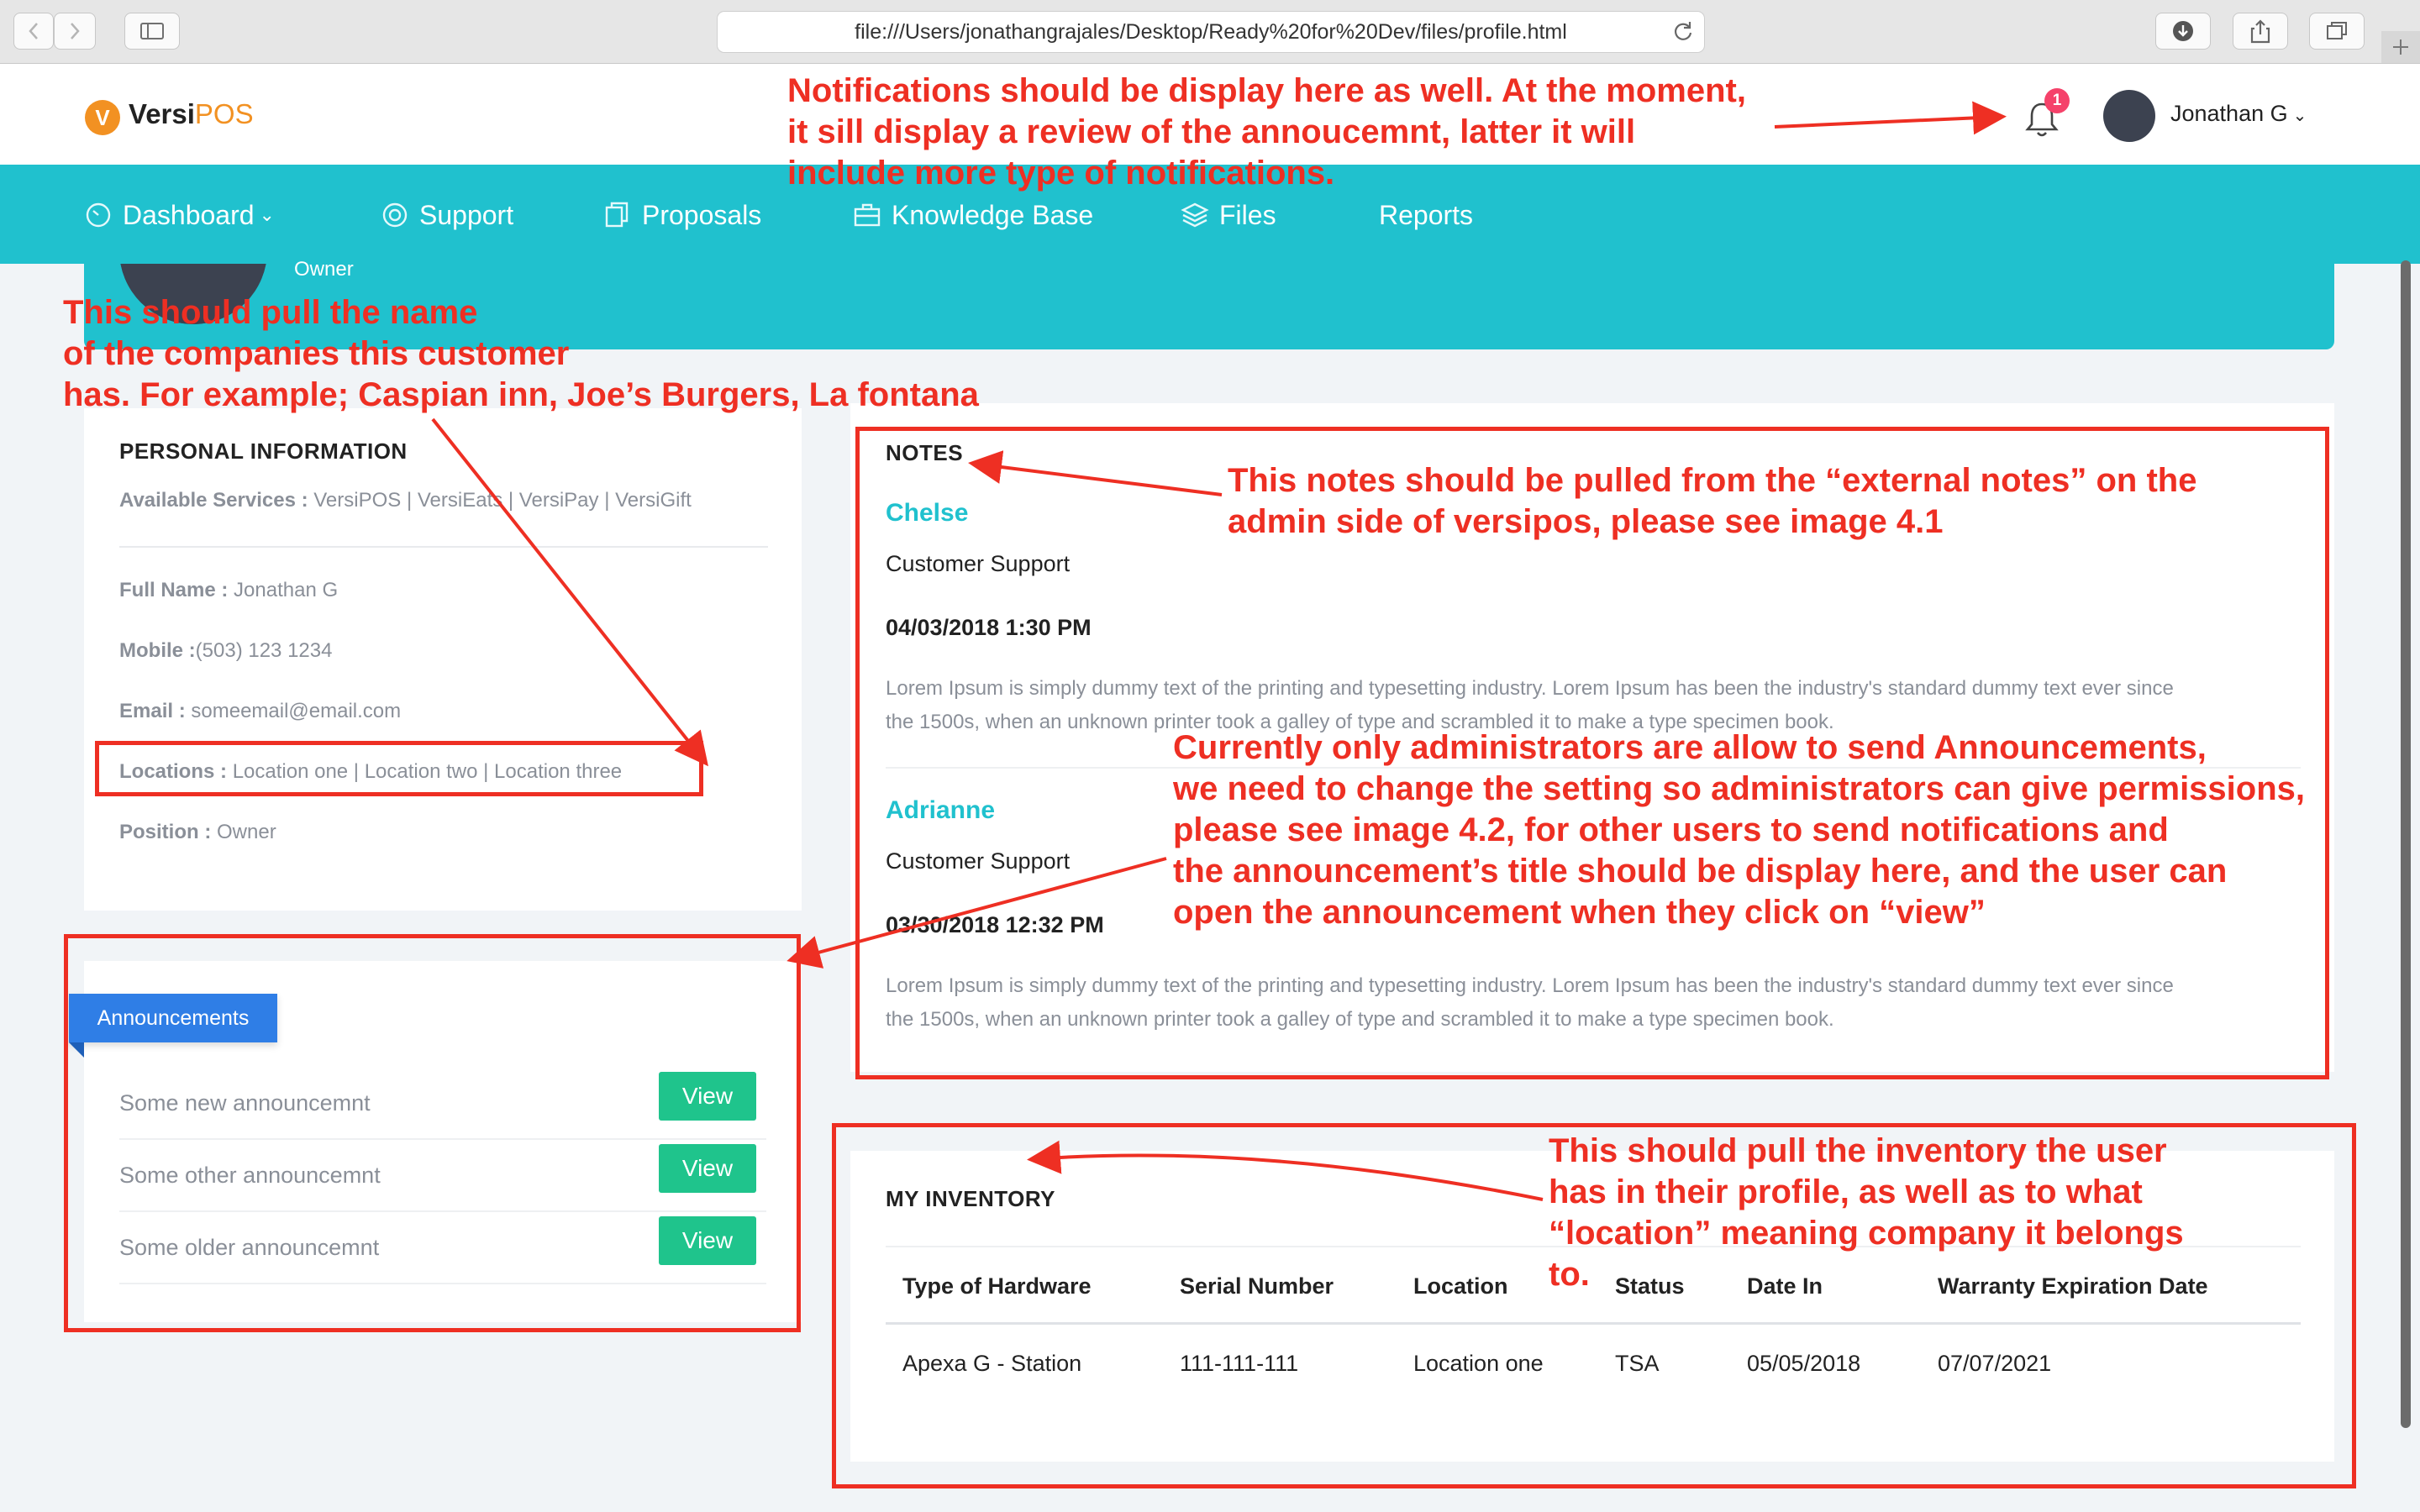  I want to click on annotation-line: to., so click(1569, 1274).